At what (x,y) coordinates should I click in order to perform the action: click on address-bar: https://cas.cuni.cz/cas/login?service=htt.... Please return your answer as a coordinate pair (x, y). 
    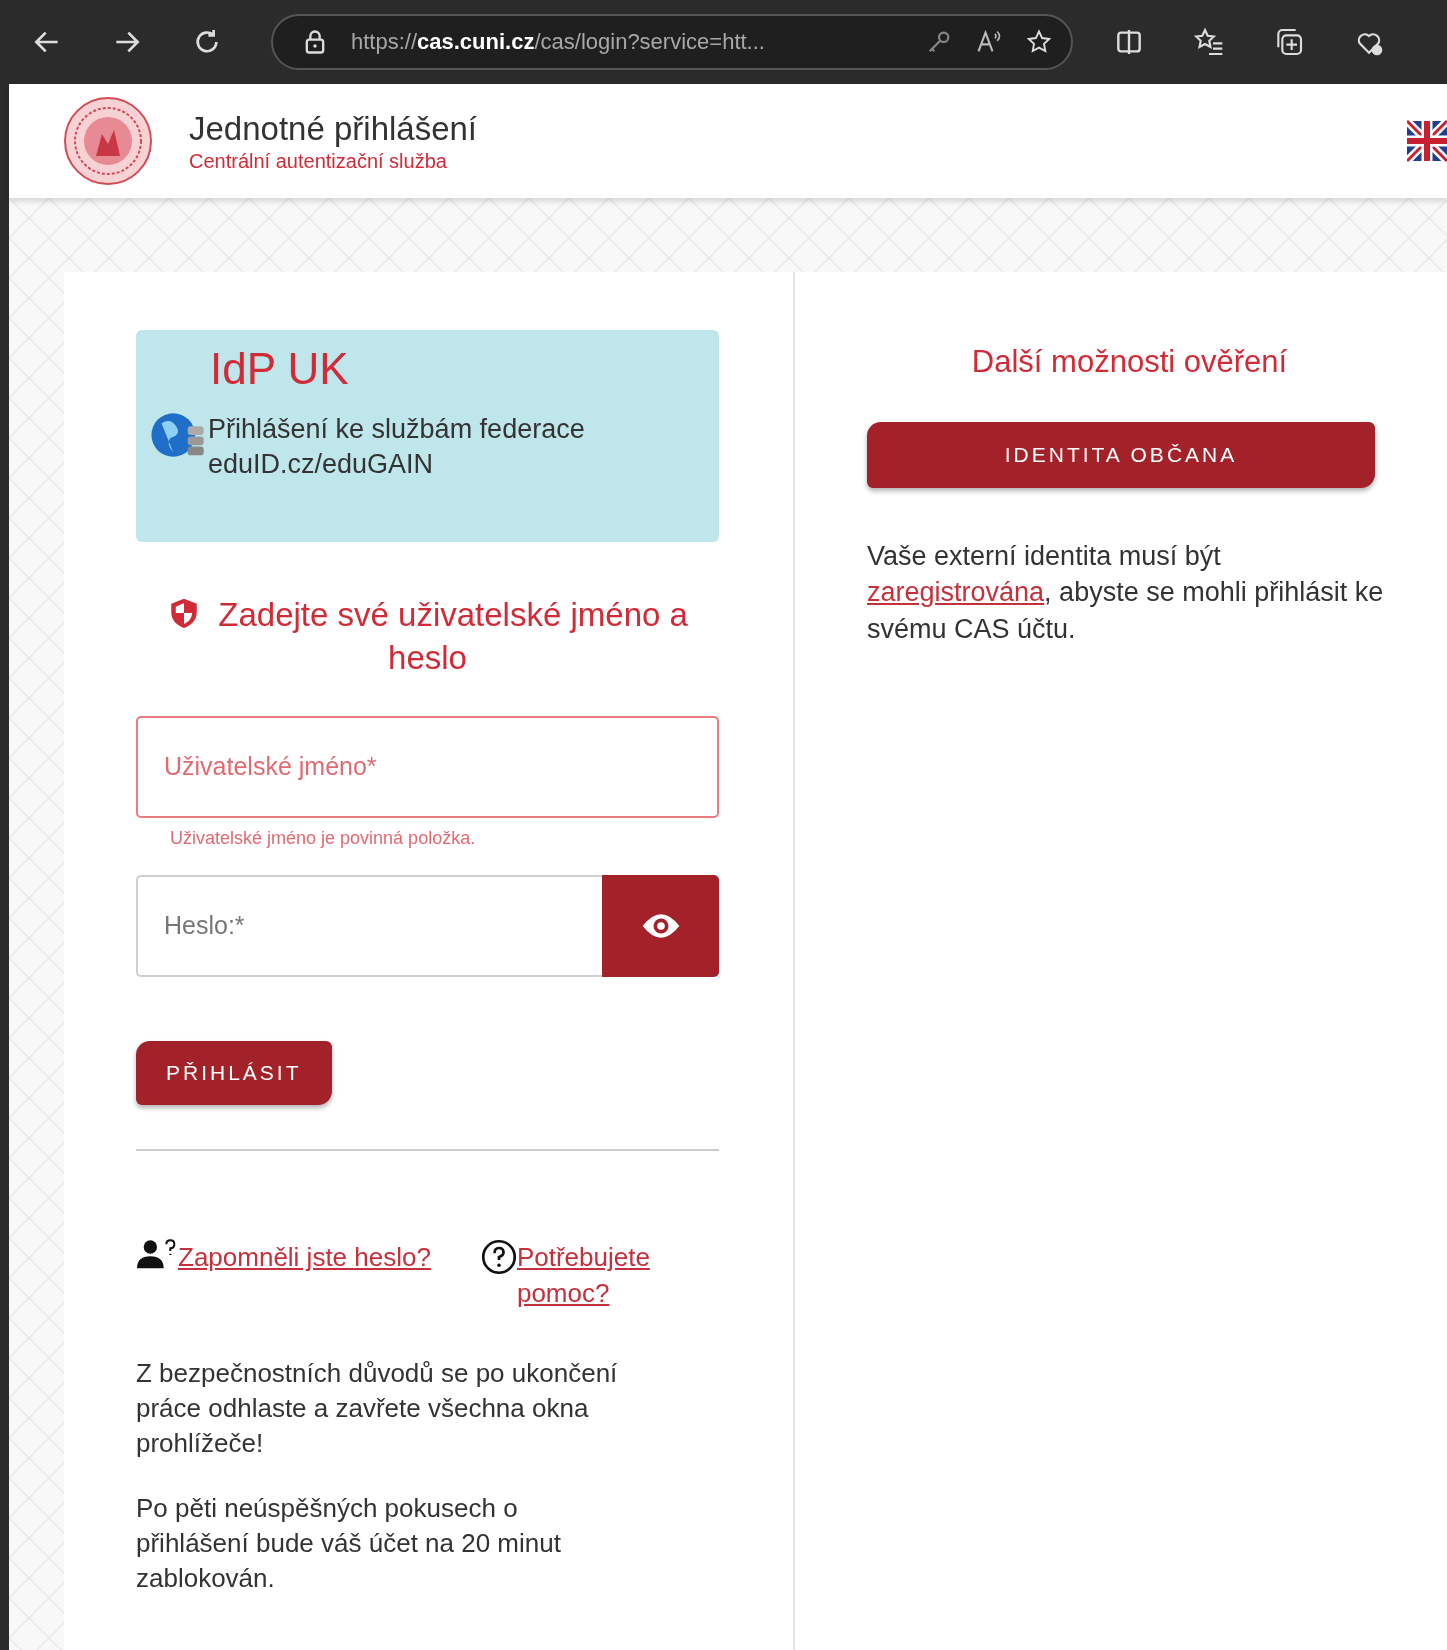
    Looking at the image, I should click on (672, 42).